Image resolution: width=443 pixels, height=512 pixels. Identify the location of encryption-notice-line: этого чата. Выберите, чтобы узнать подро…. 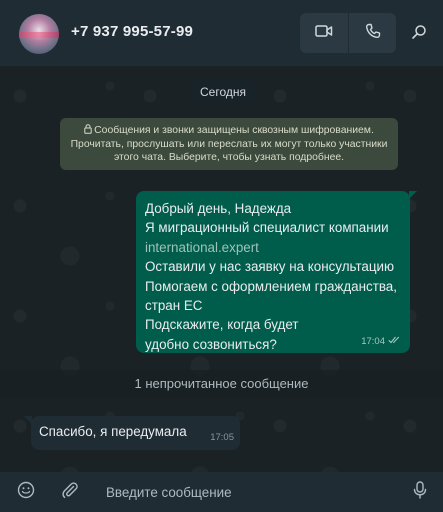
(229, 157).